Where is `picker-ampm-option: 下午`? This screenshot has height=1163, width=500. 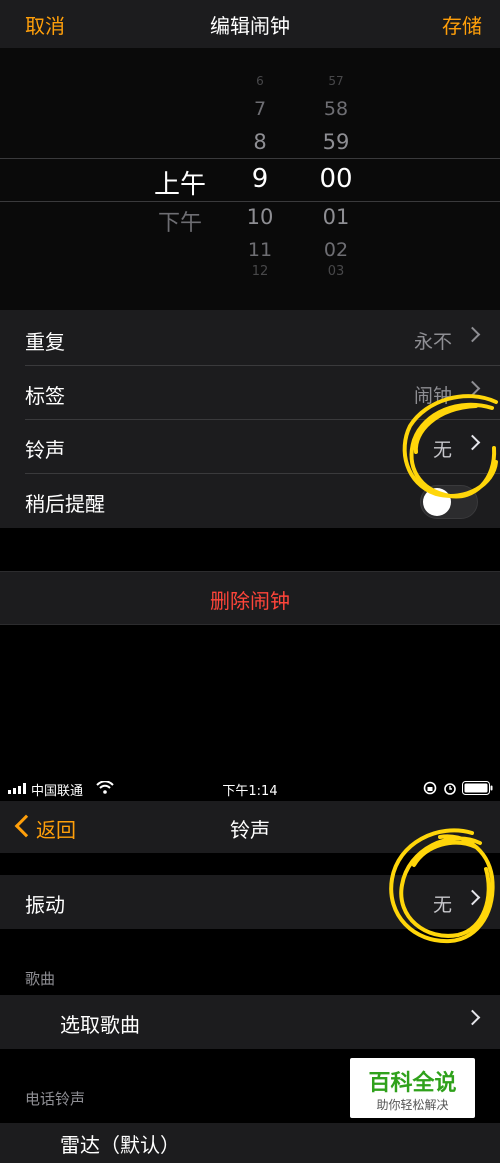
picker-ampm-option: 下午 is located at coordinates (180, 221).